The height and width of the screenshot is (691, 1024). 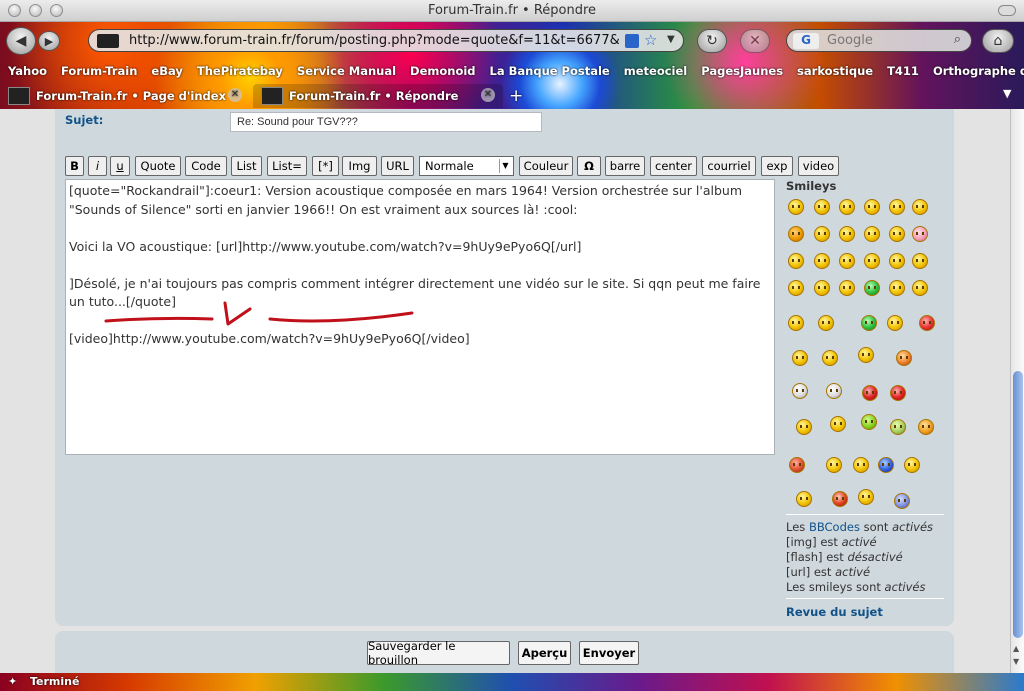 What do you see at coordinates (158, 166) in the screenshot?
I see `quote-button: Quote` at bounding box center [158, 166].